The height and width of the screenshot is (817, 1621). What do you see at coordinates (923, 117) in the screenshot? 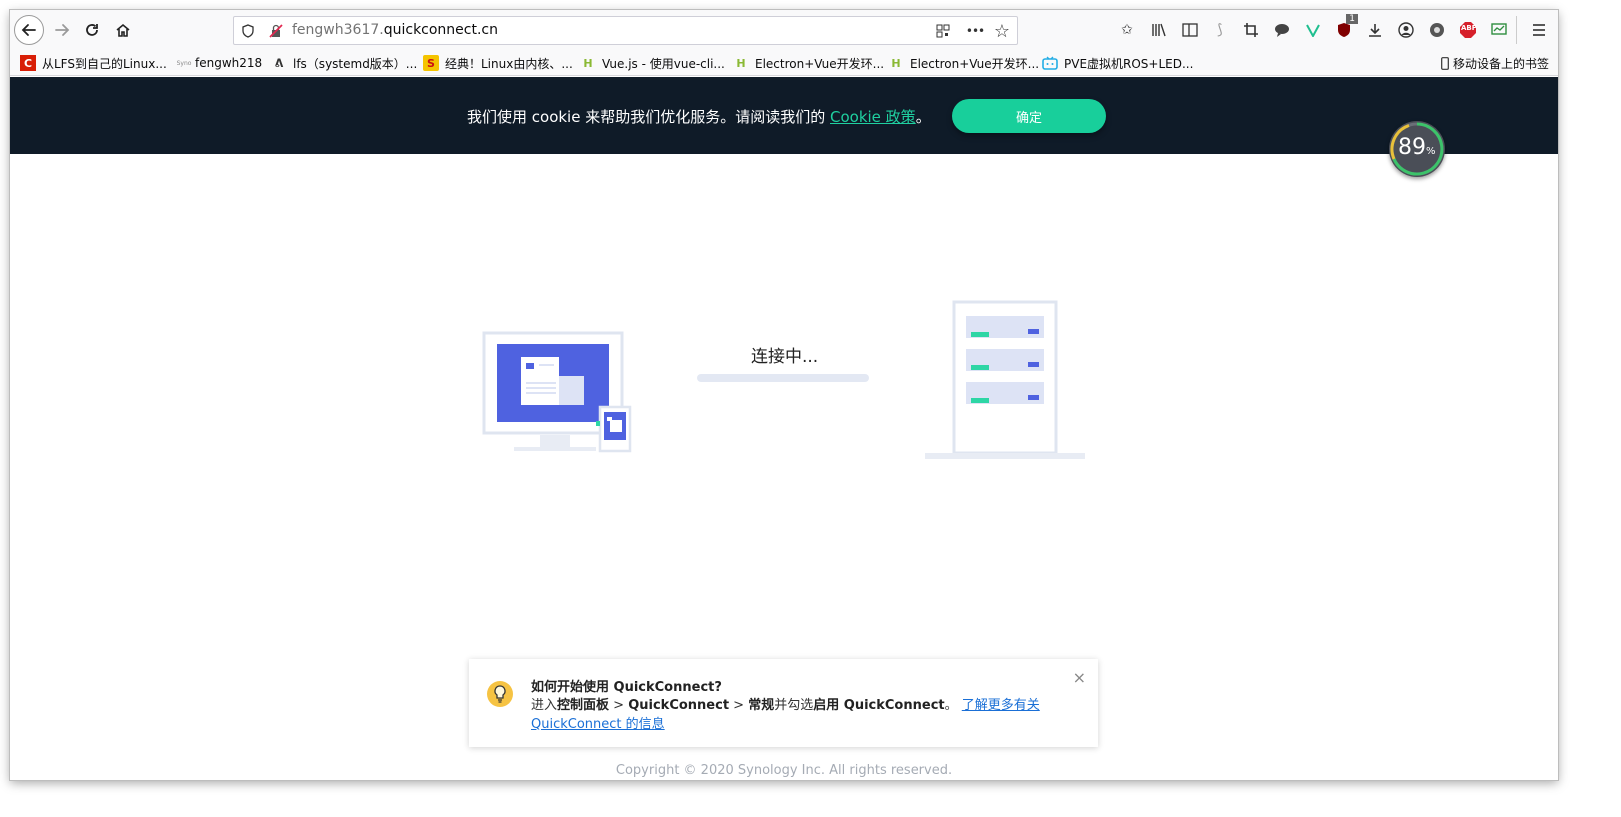
I see `cookie-suffix: 。` at bounding box center [923, 117].